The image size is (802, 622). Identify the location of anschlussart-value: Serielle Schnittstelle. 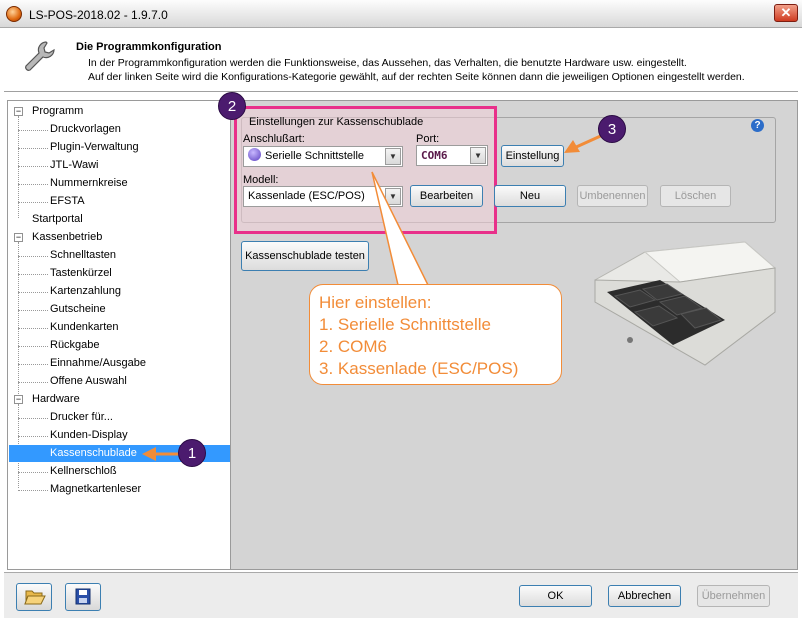
(315, 156).